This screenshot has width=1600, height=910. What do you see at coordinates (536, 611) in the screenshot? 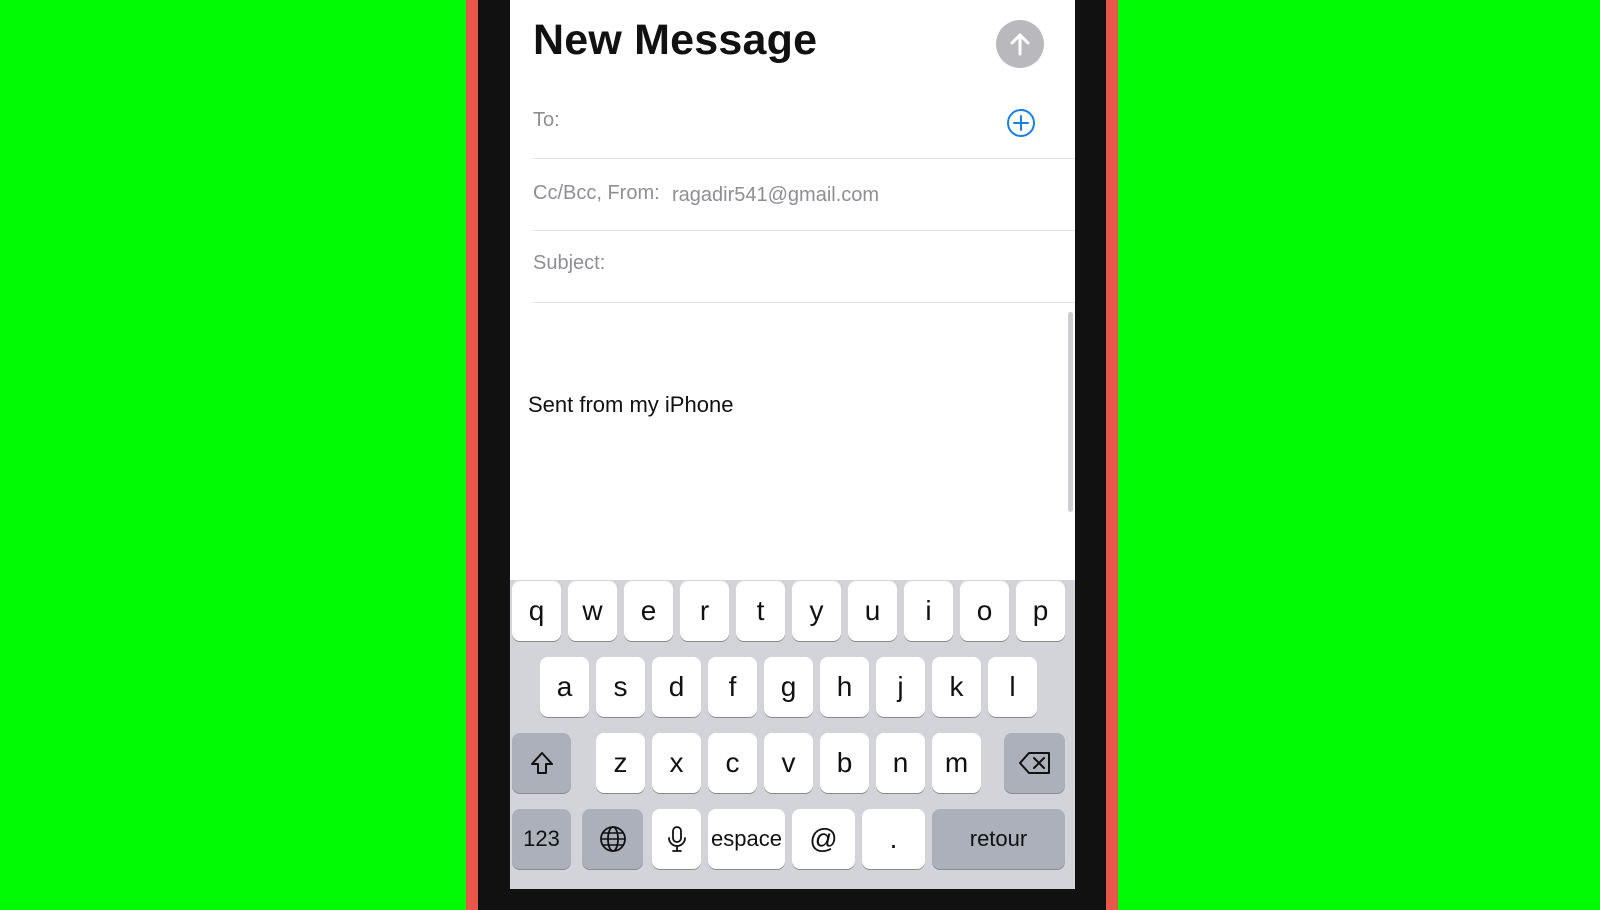
I see `key-q: q` at bounding box center [536, 611].